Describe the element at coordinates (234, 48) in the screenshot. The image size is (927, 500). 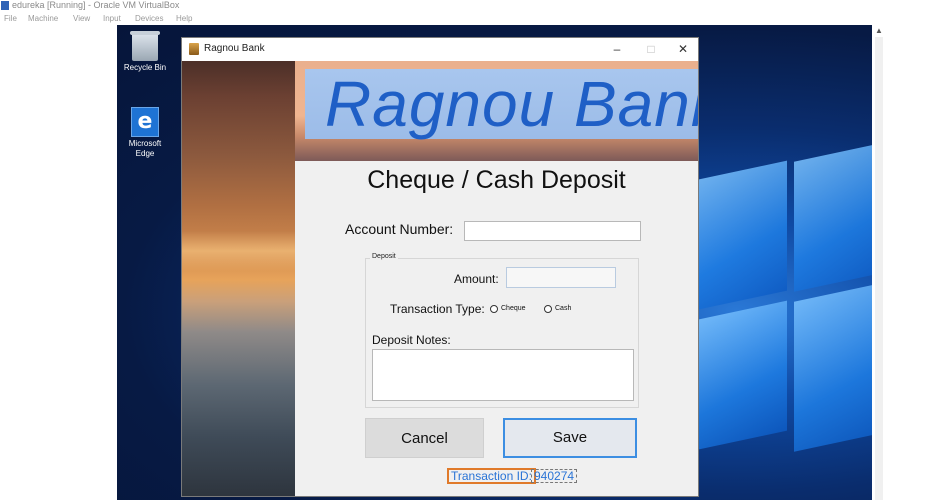
I see `window-title: Ragnou Bank` at that location.